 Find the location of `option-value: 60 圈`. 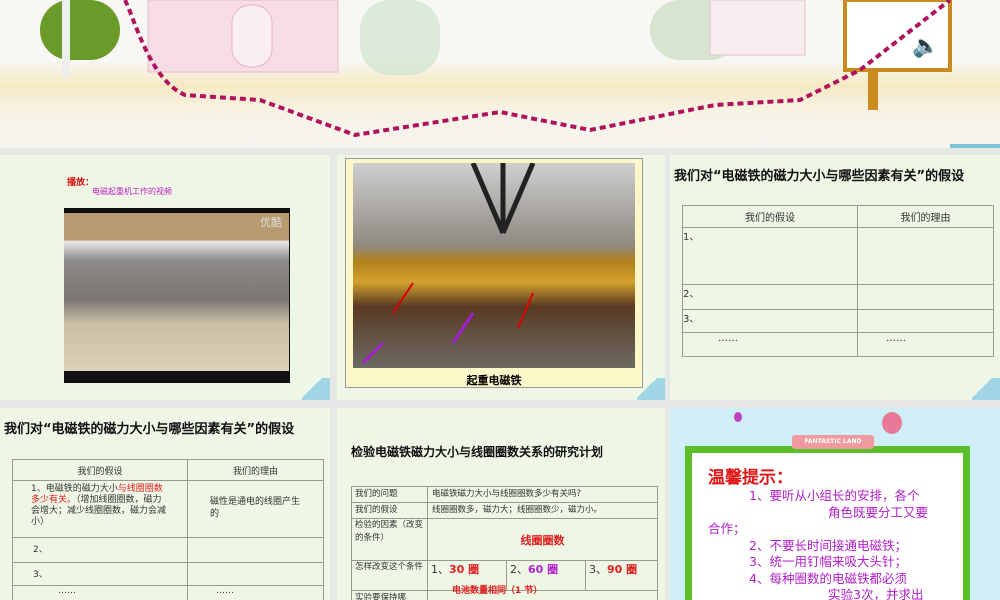

option-value: 60 圈 is located at coordinates (543, 569).